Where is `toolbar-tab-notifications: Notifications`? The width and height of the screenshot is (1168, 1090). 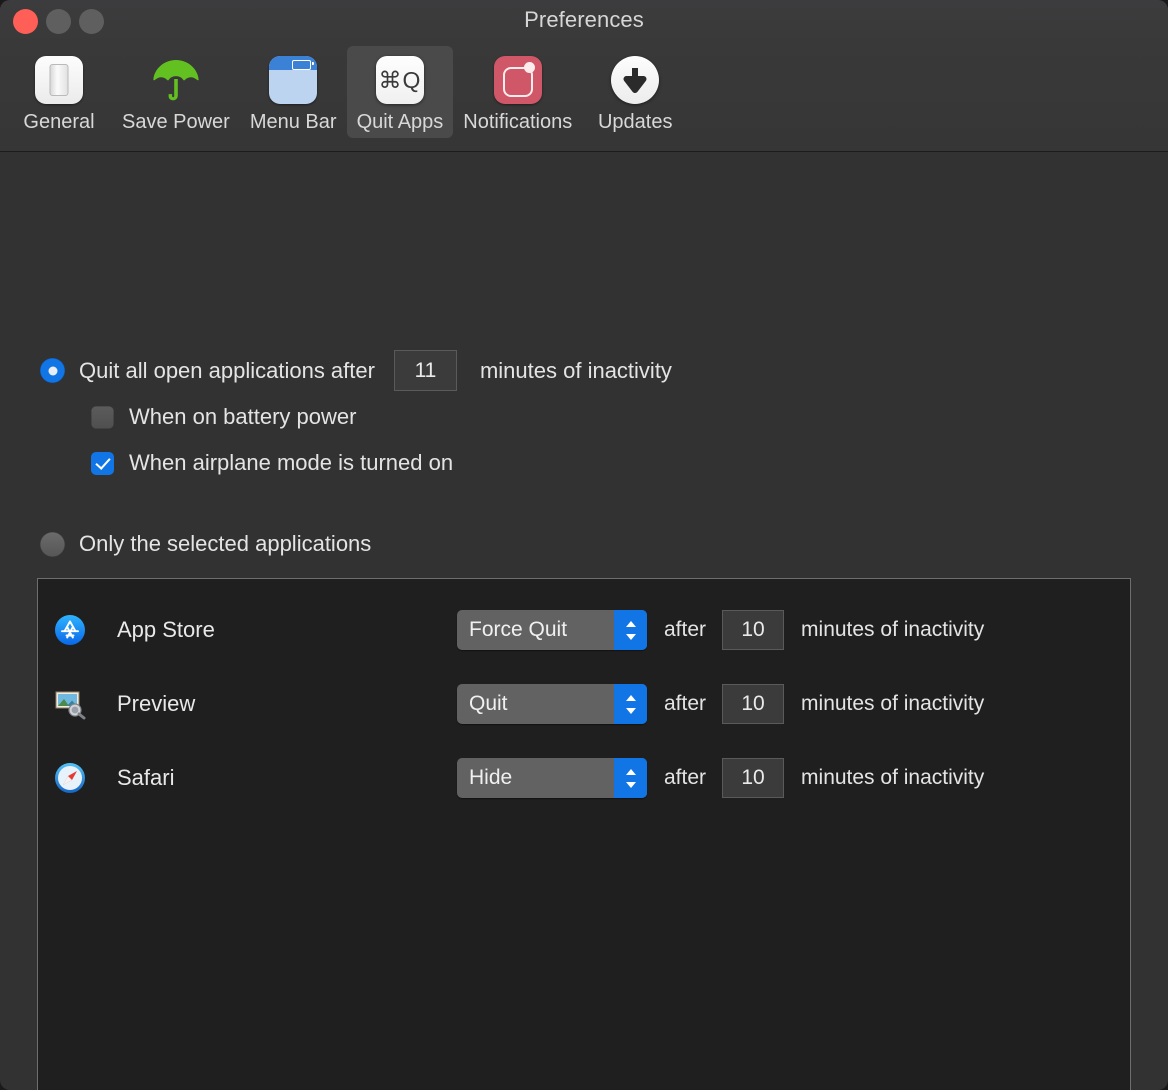
toolbar-tab-notifications: Notifications is located at coordinates (517, 92).